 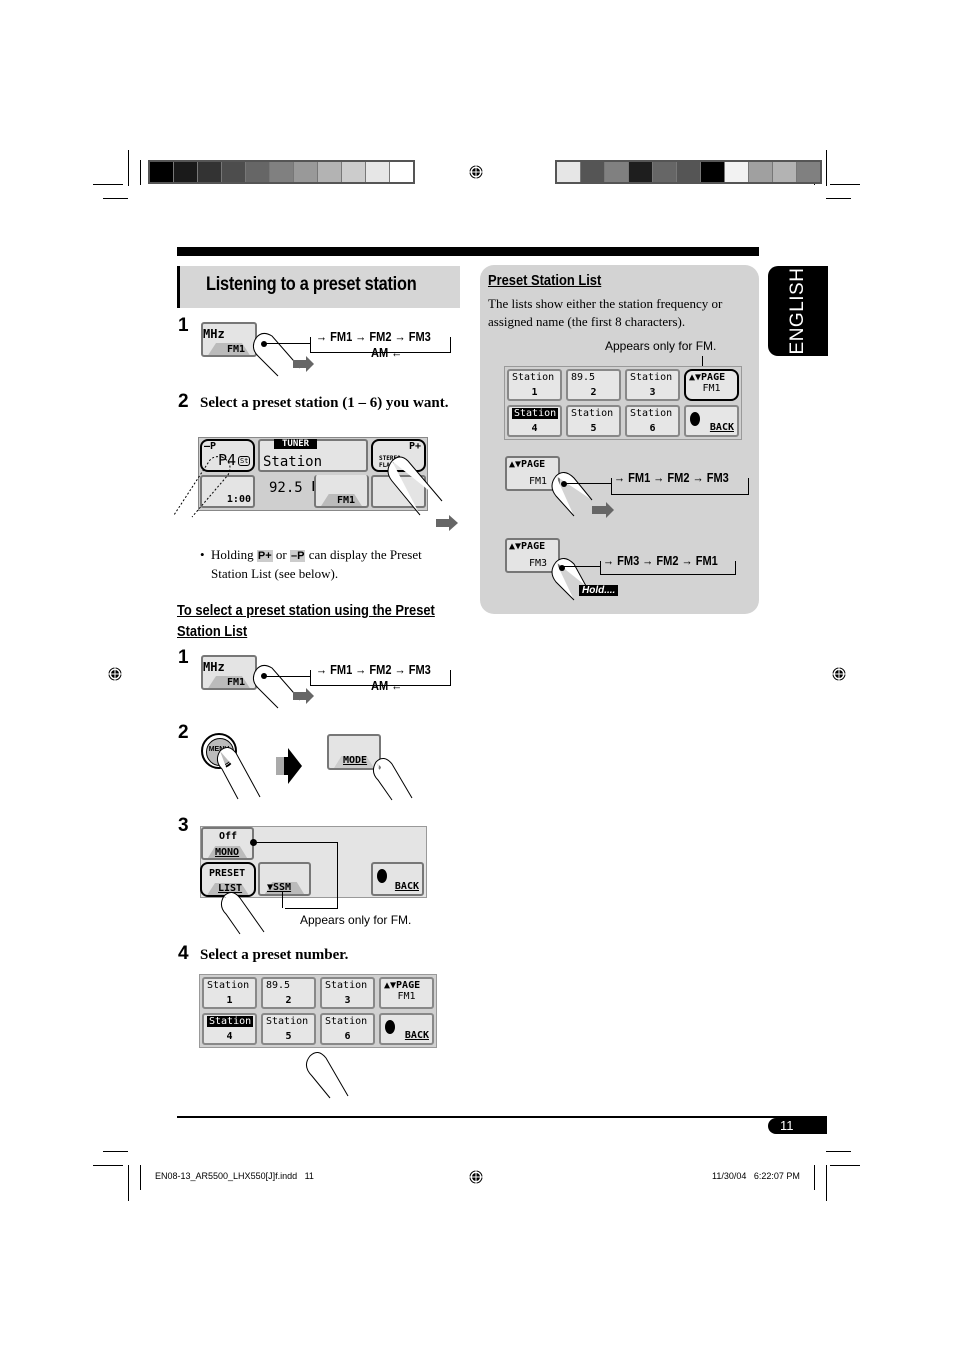 I want to click on station-display: TUNER Station, so click(x=313, y=455).